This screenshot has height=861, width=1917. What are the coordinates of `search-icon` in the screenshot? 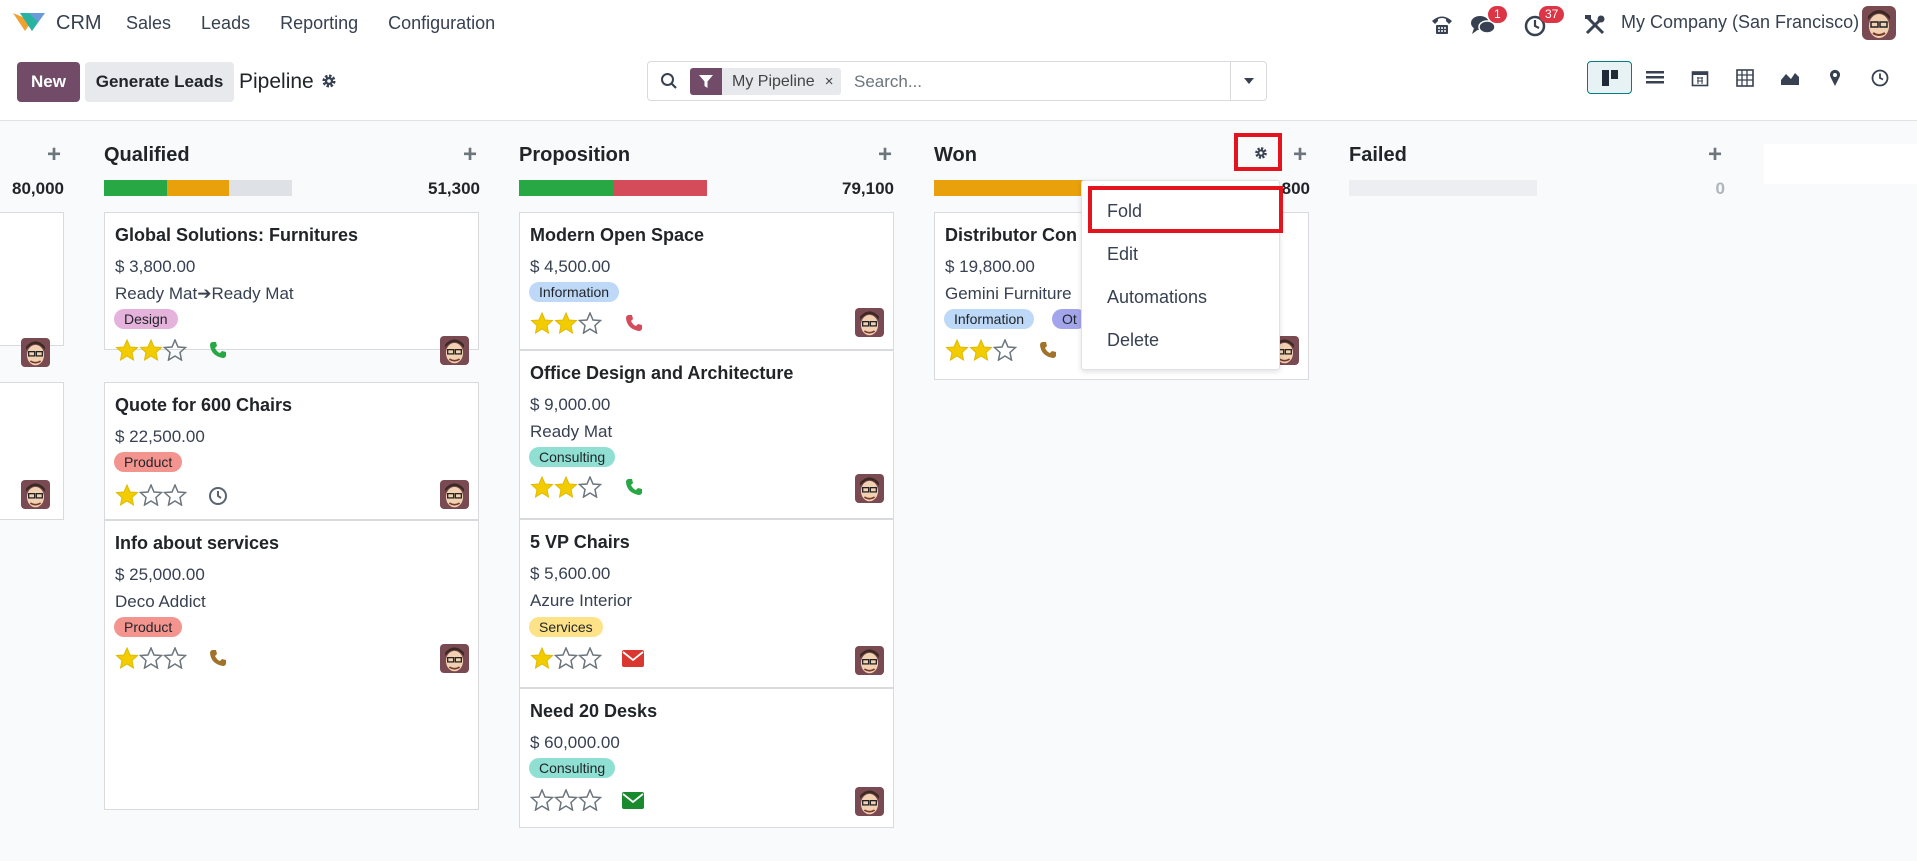 It's located at (669, 81).